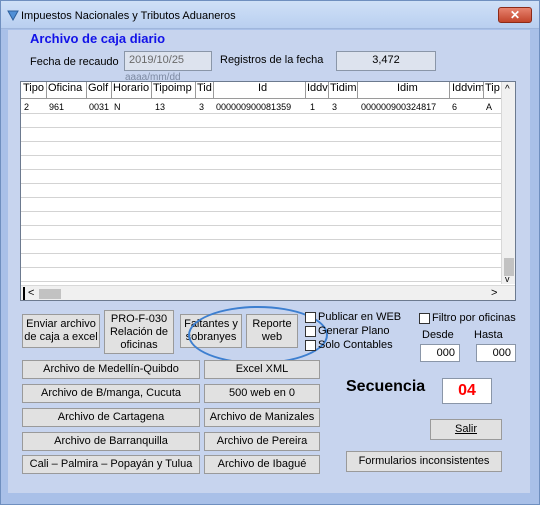 Image resolution: width=540 pixels, height=505 pixels. I want to click on desde-input: 000, so click(440, 353).